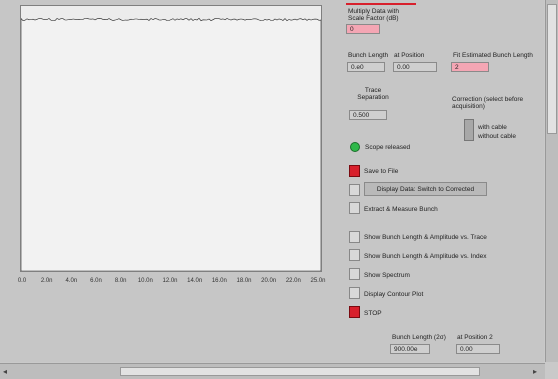 The height and width of the screenshot is (379, 558). What do you see at coordinates (488, 103) in the screenshot?
I see `correction-label: Correction (select before acquisition)` at bounding box center [488, 103].